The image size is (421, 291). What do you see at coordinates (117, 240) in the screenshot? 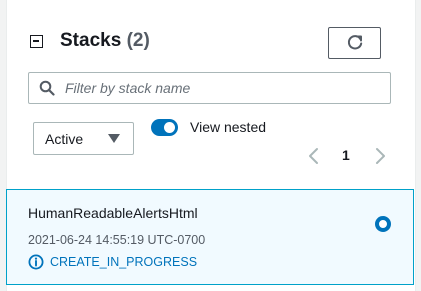
I see `stack-timestamp: 2021-06-24 14:55:19 UTC-0700` at bounding box center [117, 240].